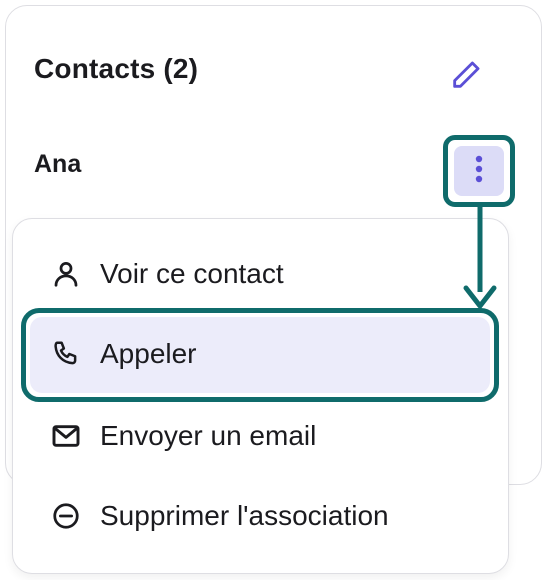  Describe the element at coordinates (66, 516) in the screenshot. I see `minus-circle-icon` at that location.